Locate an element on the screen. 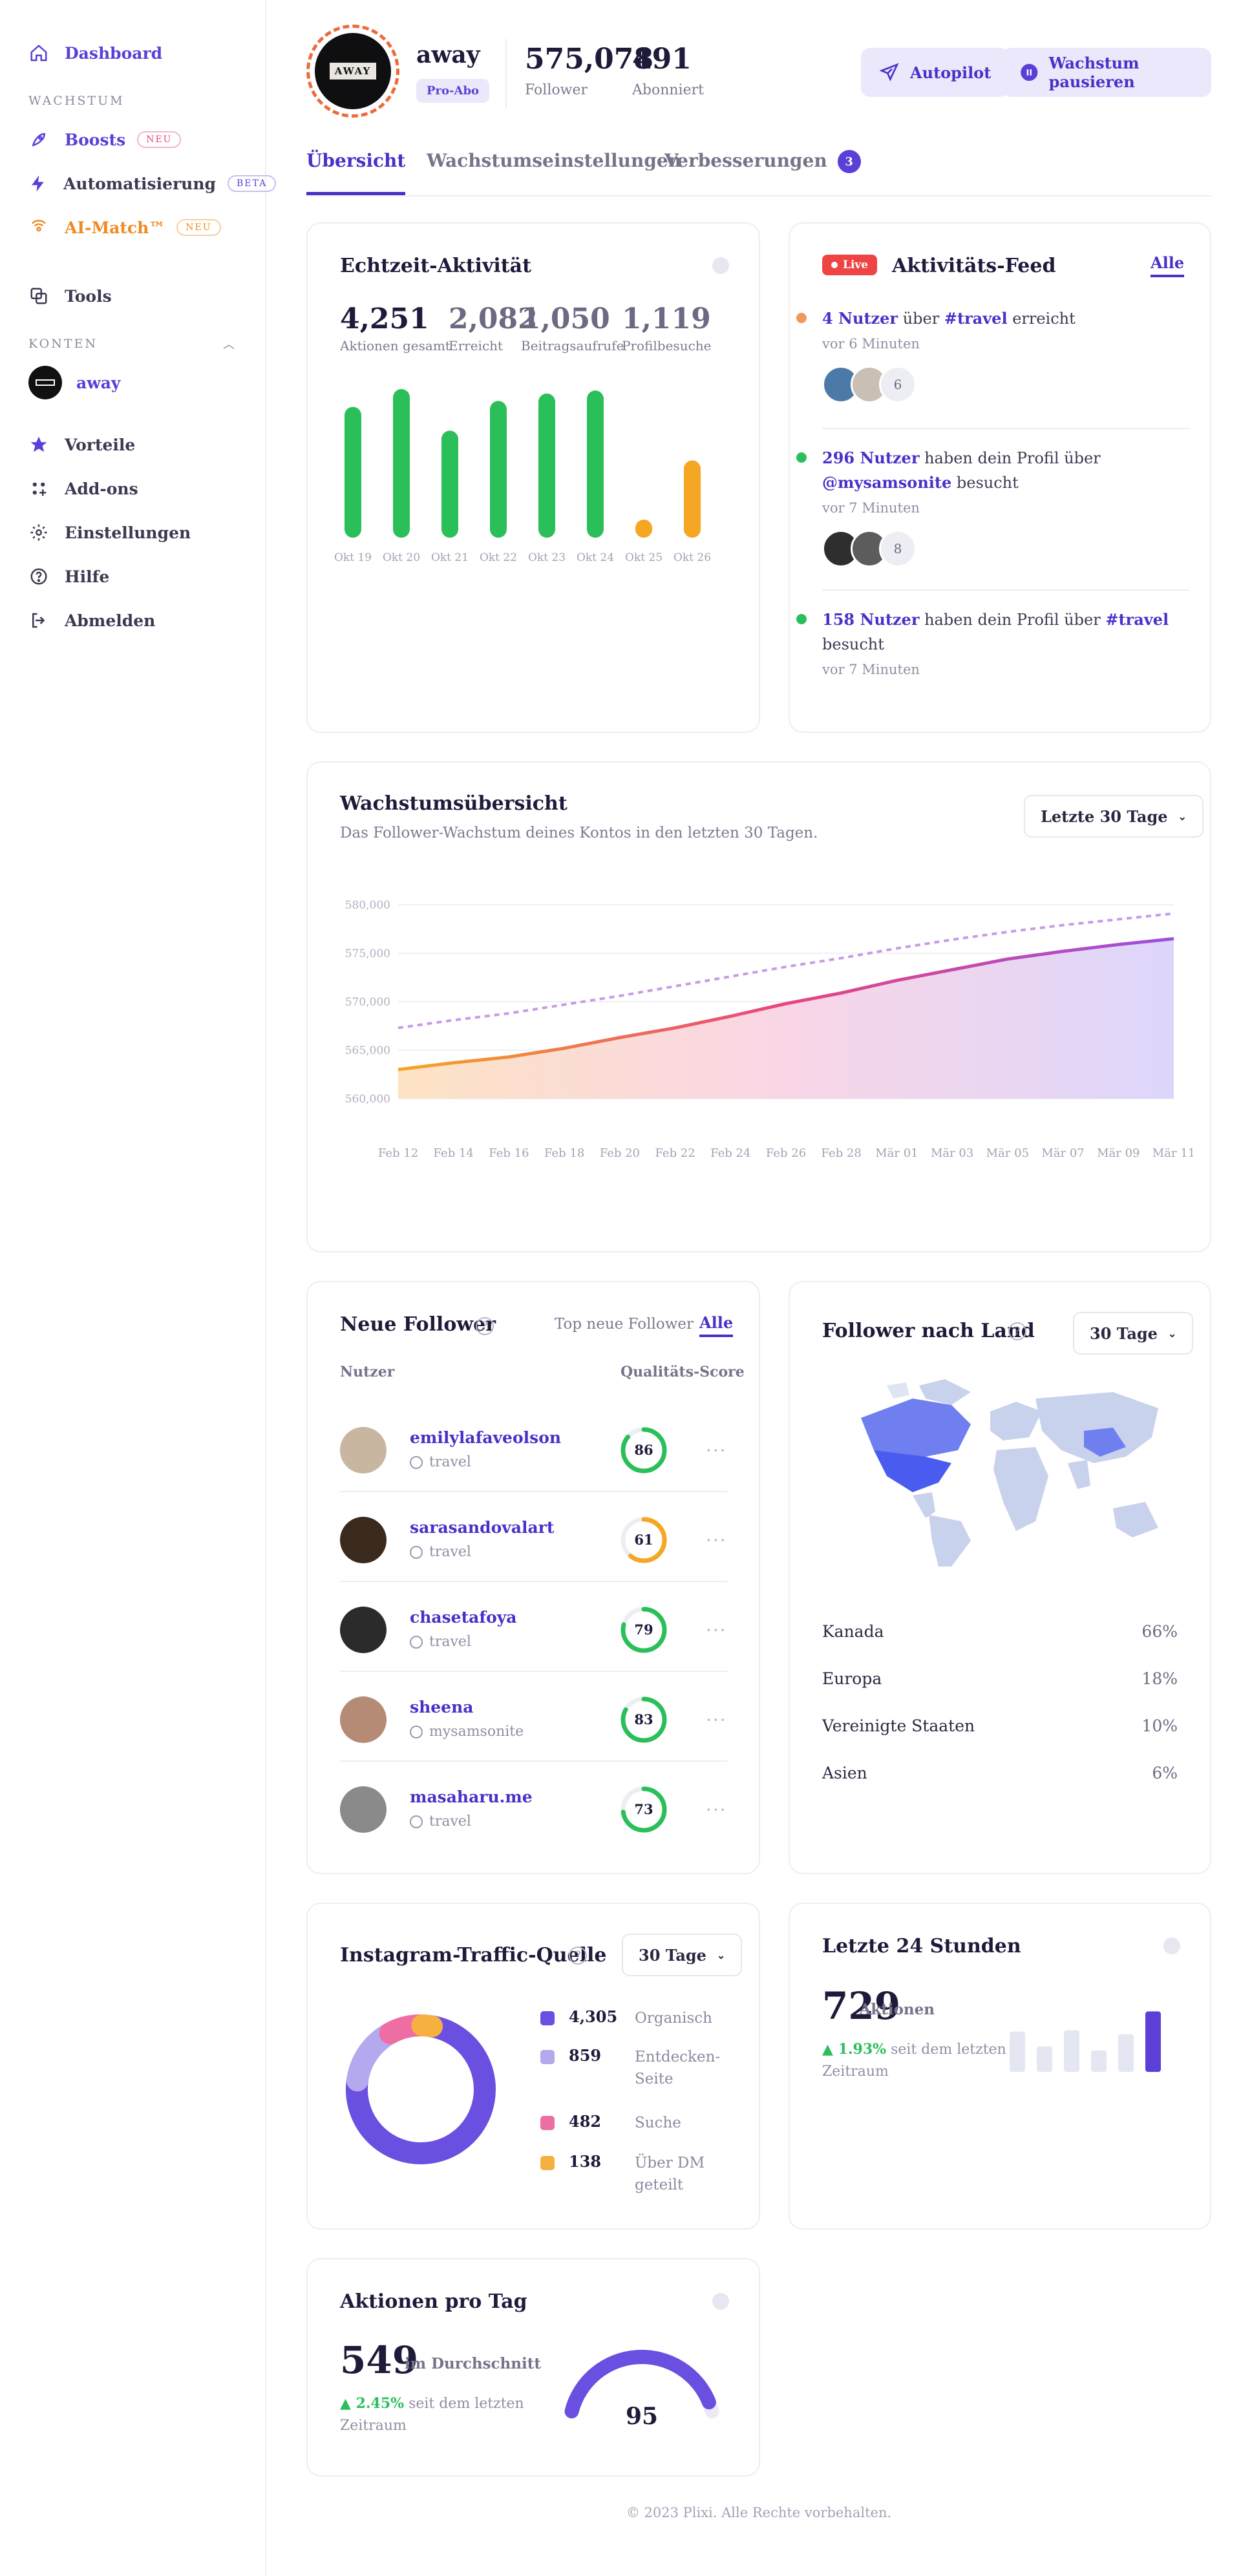  nav-section-accounts: KONTEN ︿ is located at coordinates (146, 344).